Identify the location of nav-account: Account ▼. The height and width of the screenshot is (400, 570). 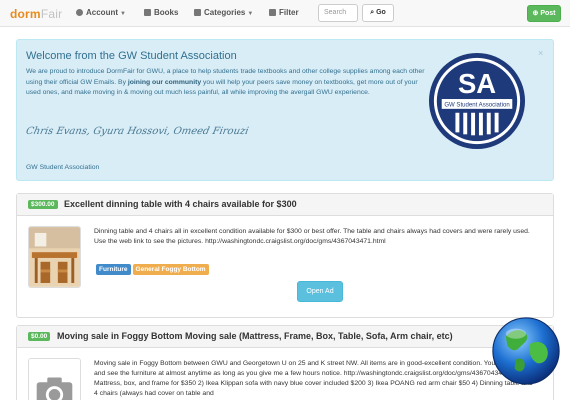
(101, 12).